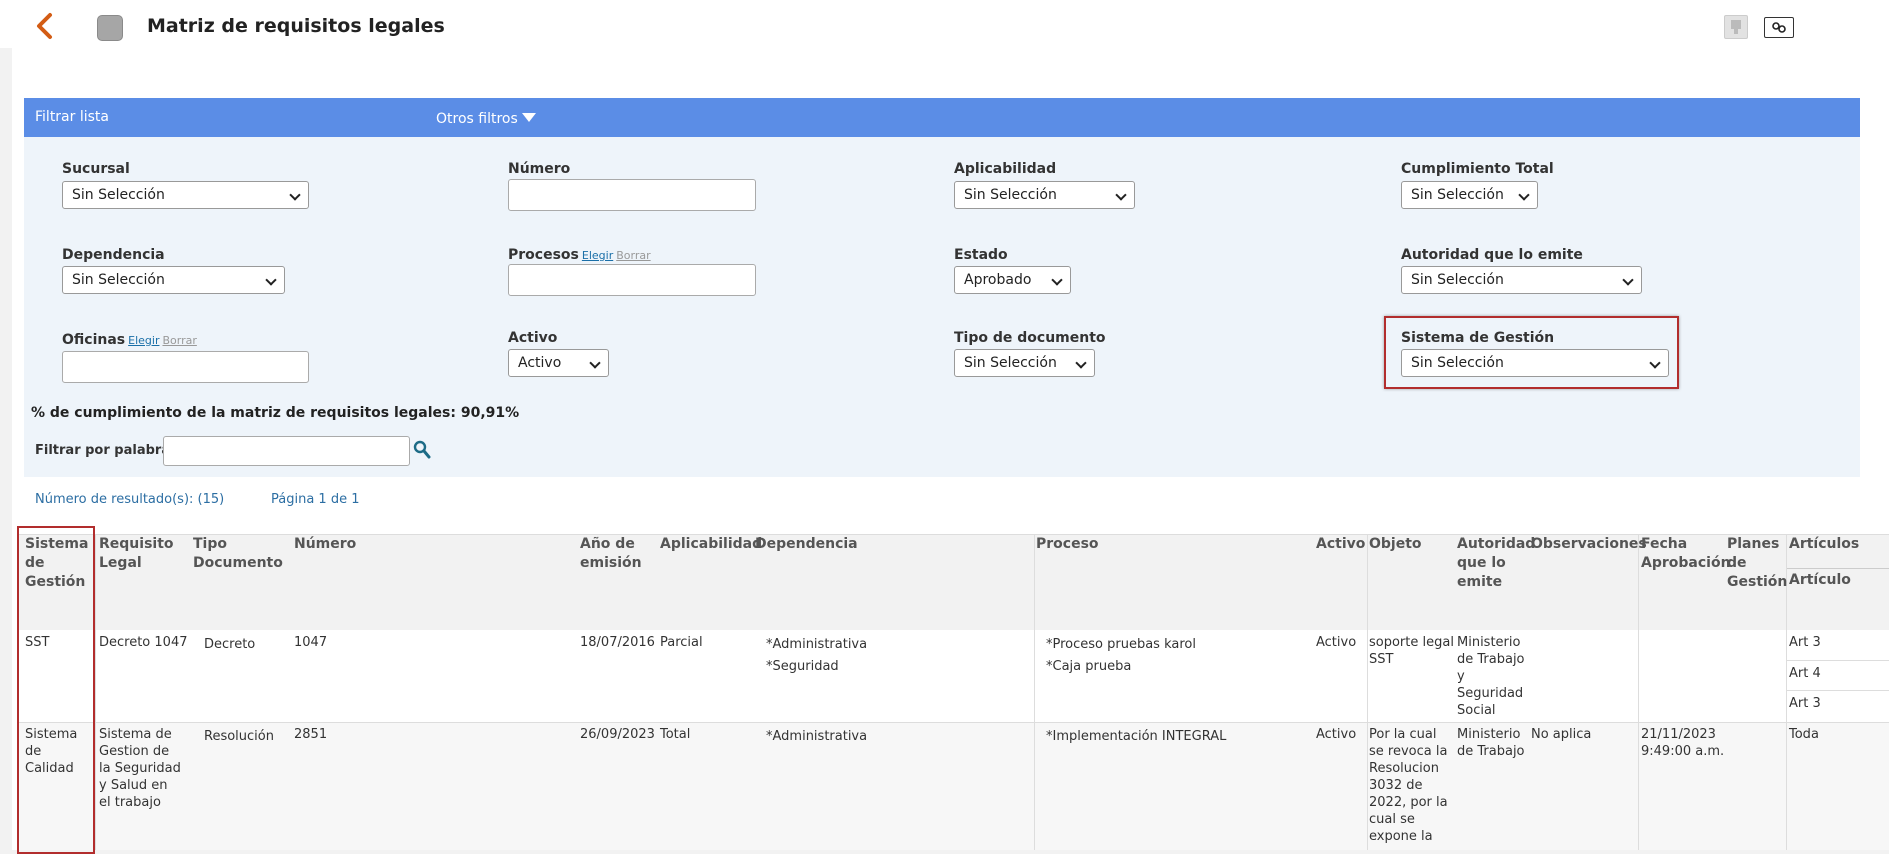 The height and width of the screenshot is (854, 1889). I want to click on cell-observaciones: No aplica, so click(1561, 734).